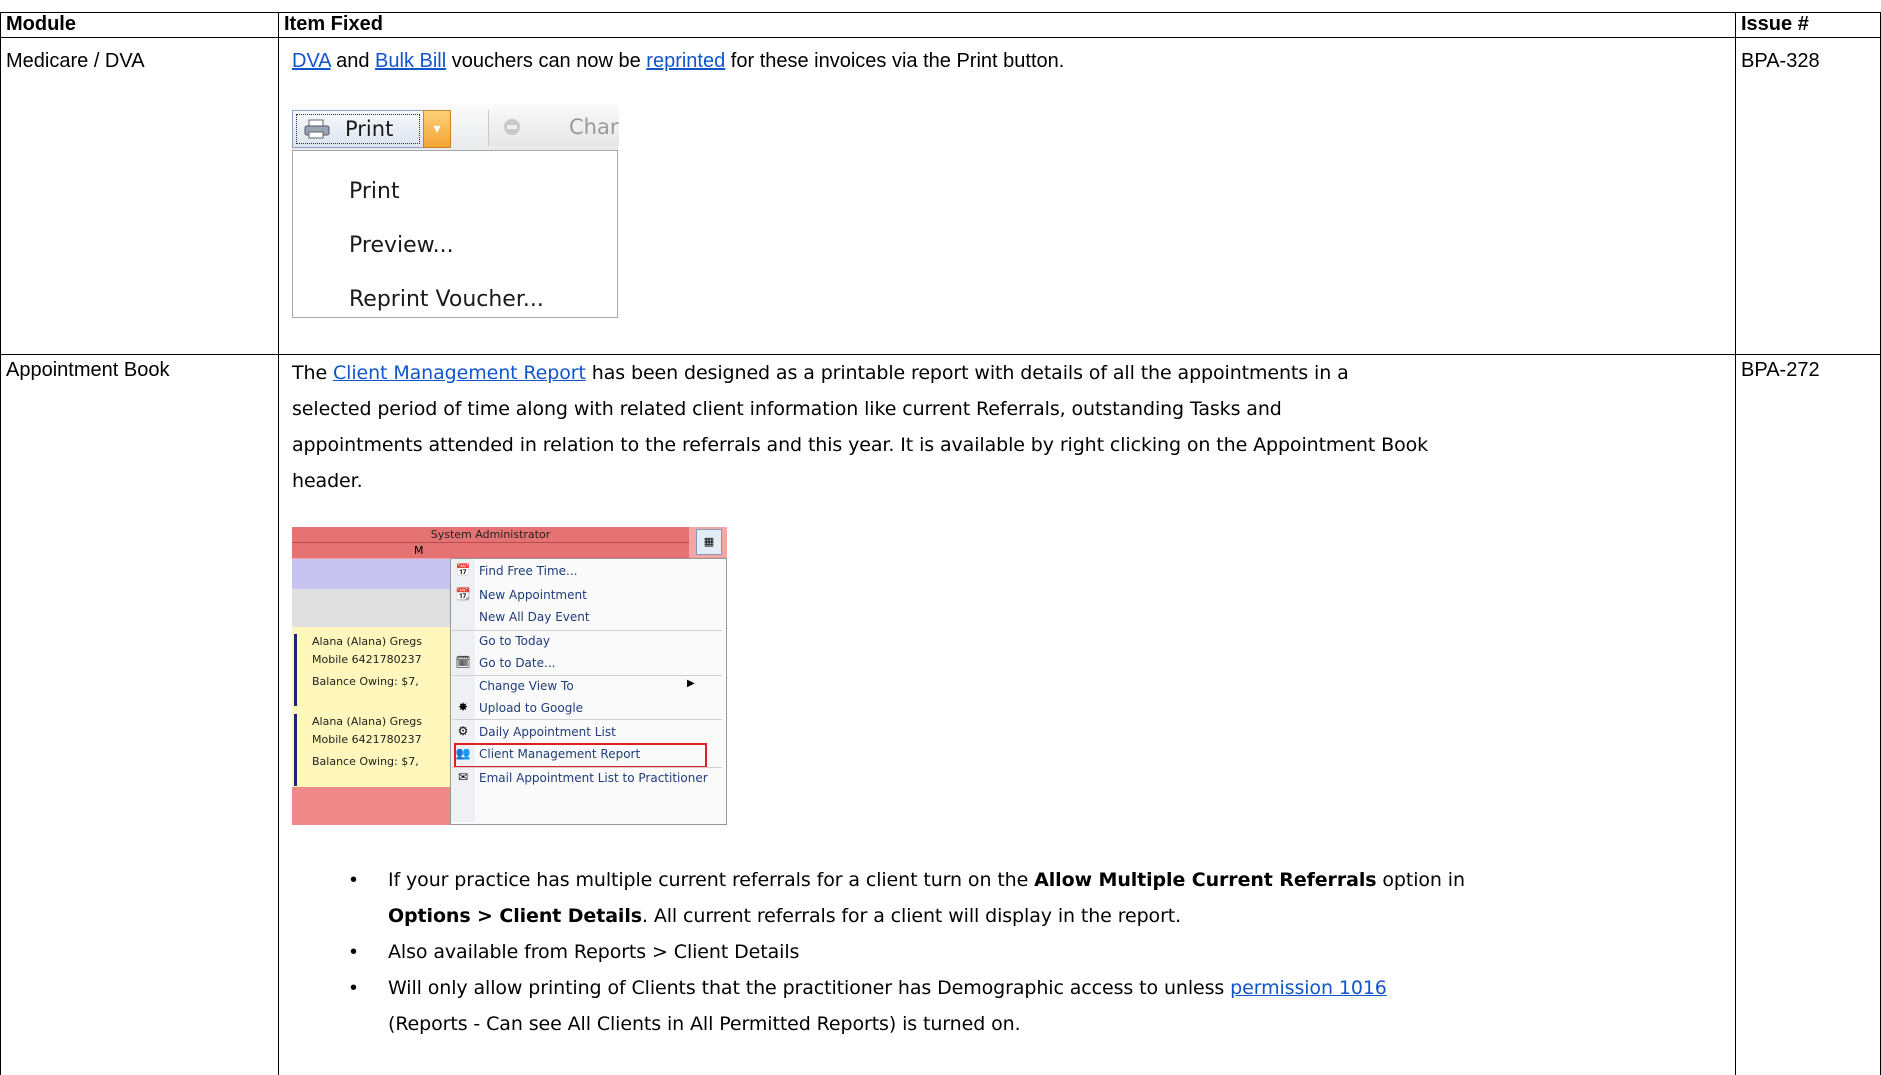  What do you see at coordinates (1308, 988) in the screenshot?
I see `permission-1016-link: permission 1016` at bounding box center [1308, 988].